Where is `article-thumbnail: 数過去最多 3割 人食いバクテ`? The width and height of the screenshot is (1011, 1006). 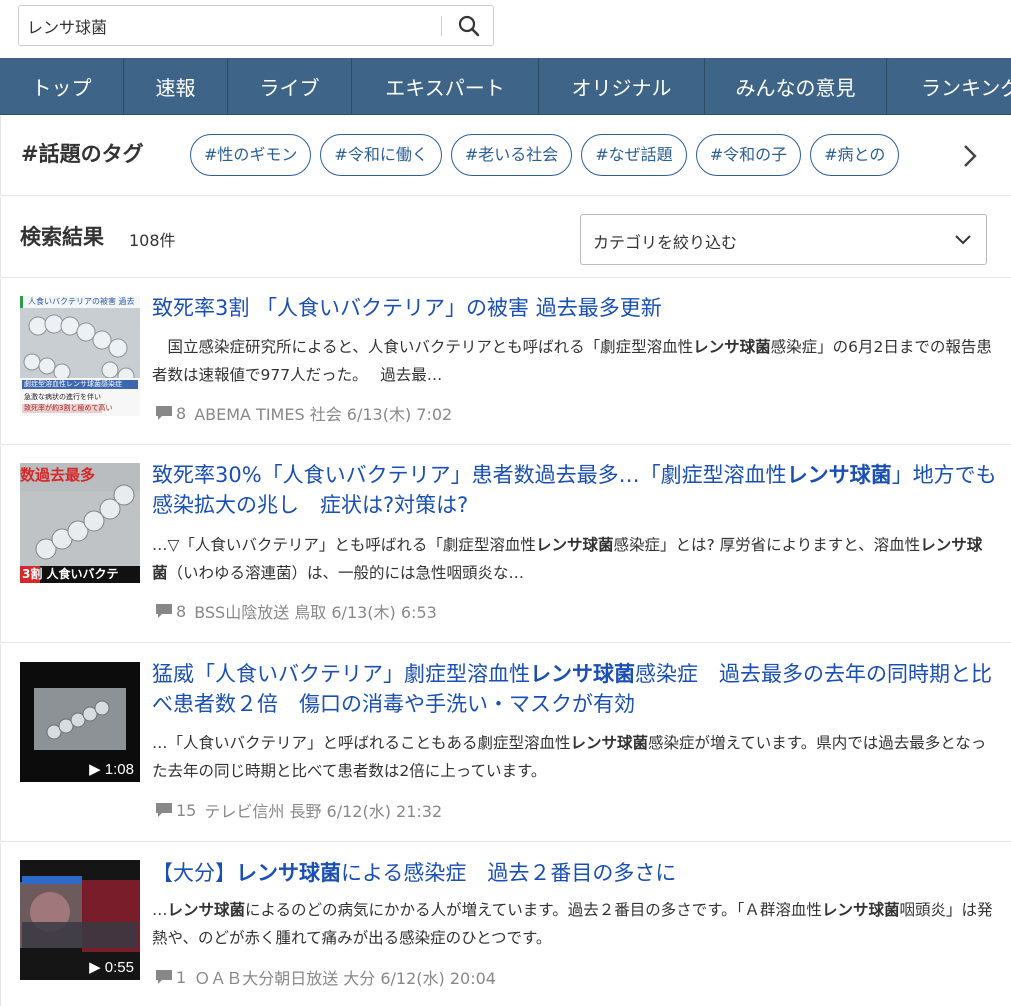
article-thumbnail: 数過去最多 3割 人食いバクテ is located at coordinates (80, 523).